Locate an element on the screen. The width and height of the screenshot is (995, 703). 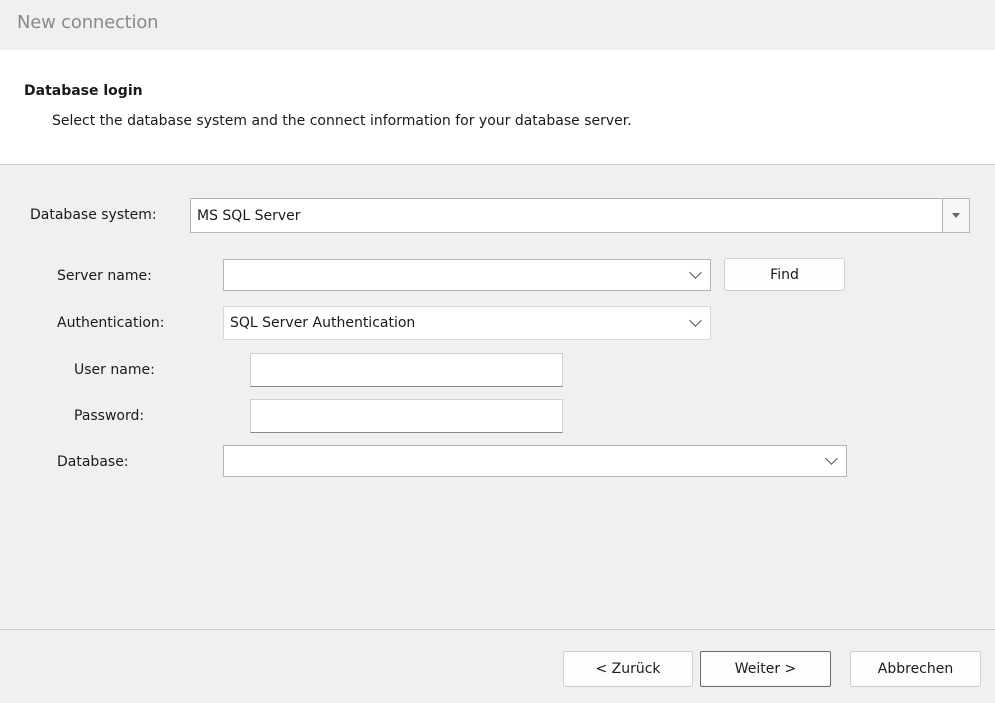
database-system-select: MS SQL Server is located at coordinates (580, 215).